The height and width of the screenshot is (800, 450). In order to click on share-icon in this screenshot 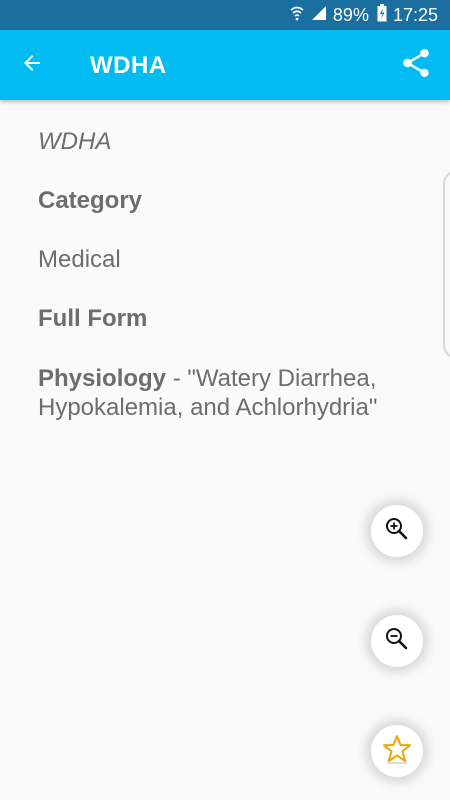, I will do `click(416, 65)`.